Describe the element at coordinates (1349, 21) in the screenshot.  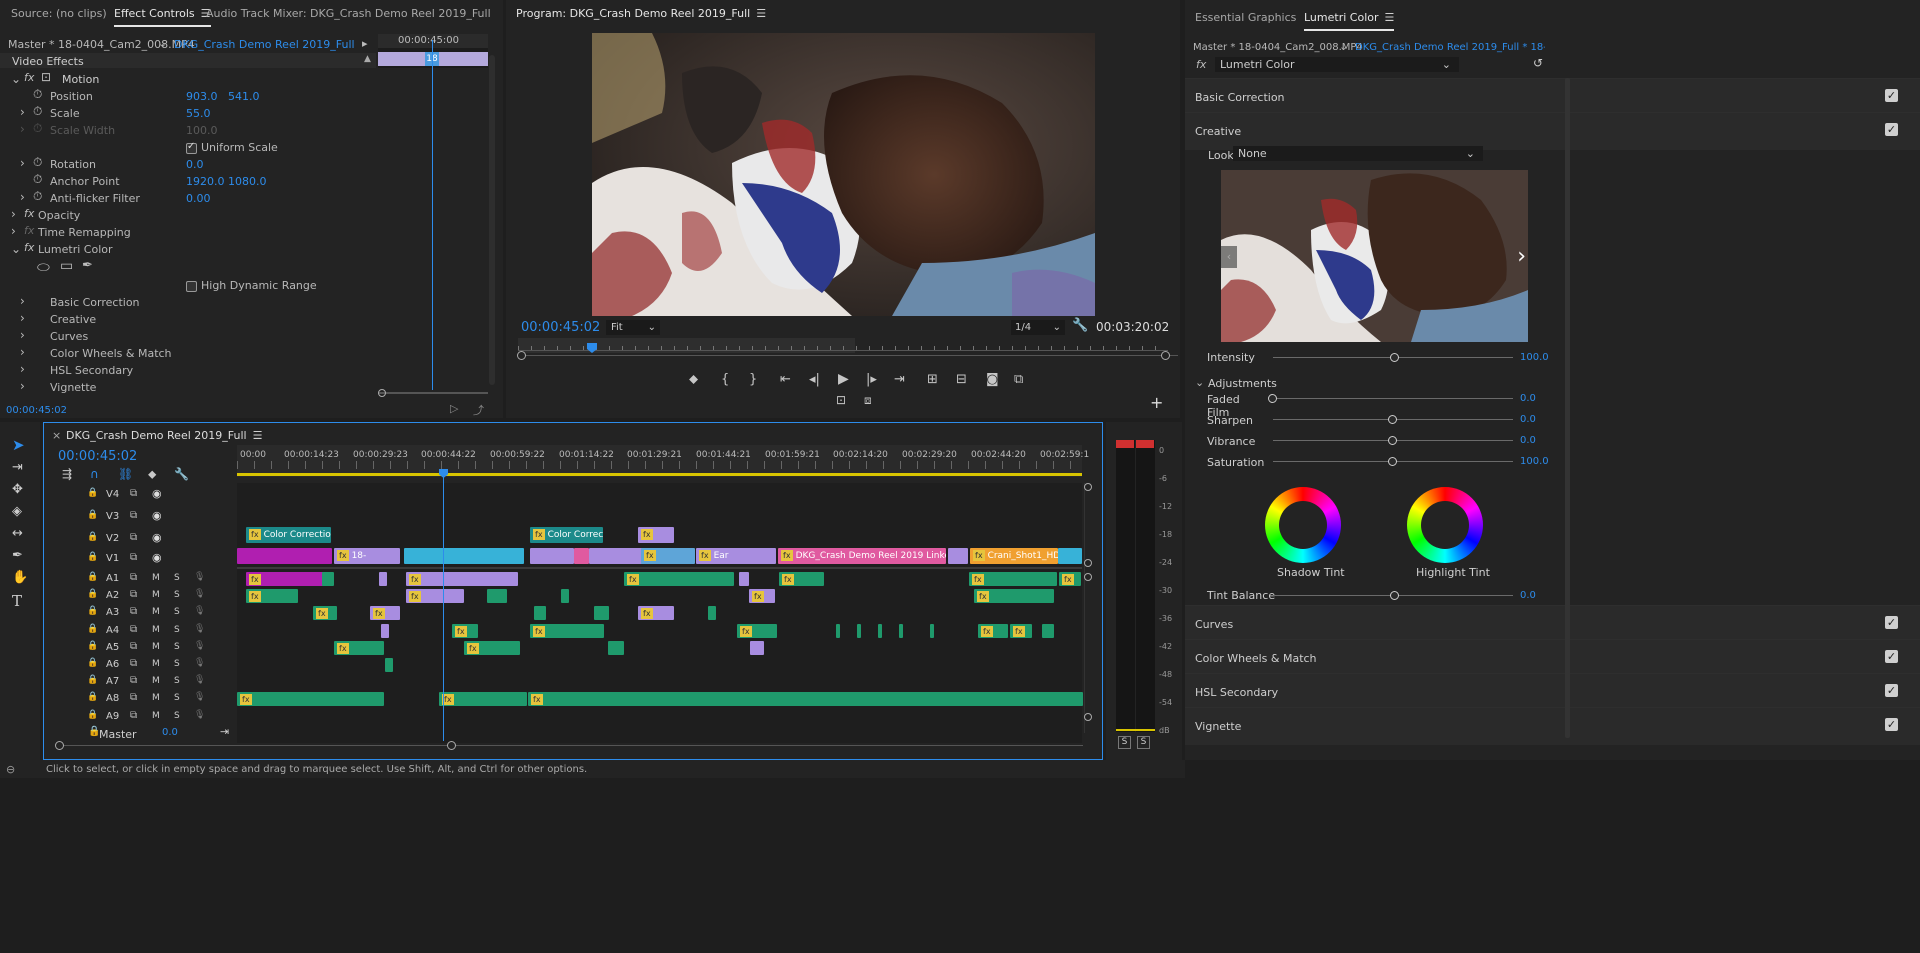
I see `tab-lumetri-color: Lumetri Color ☰` at that location.